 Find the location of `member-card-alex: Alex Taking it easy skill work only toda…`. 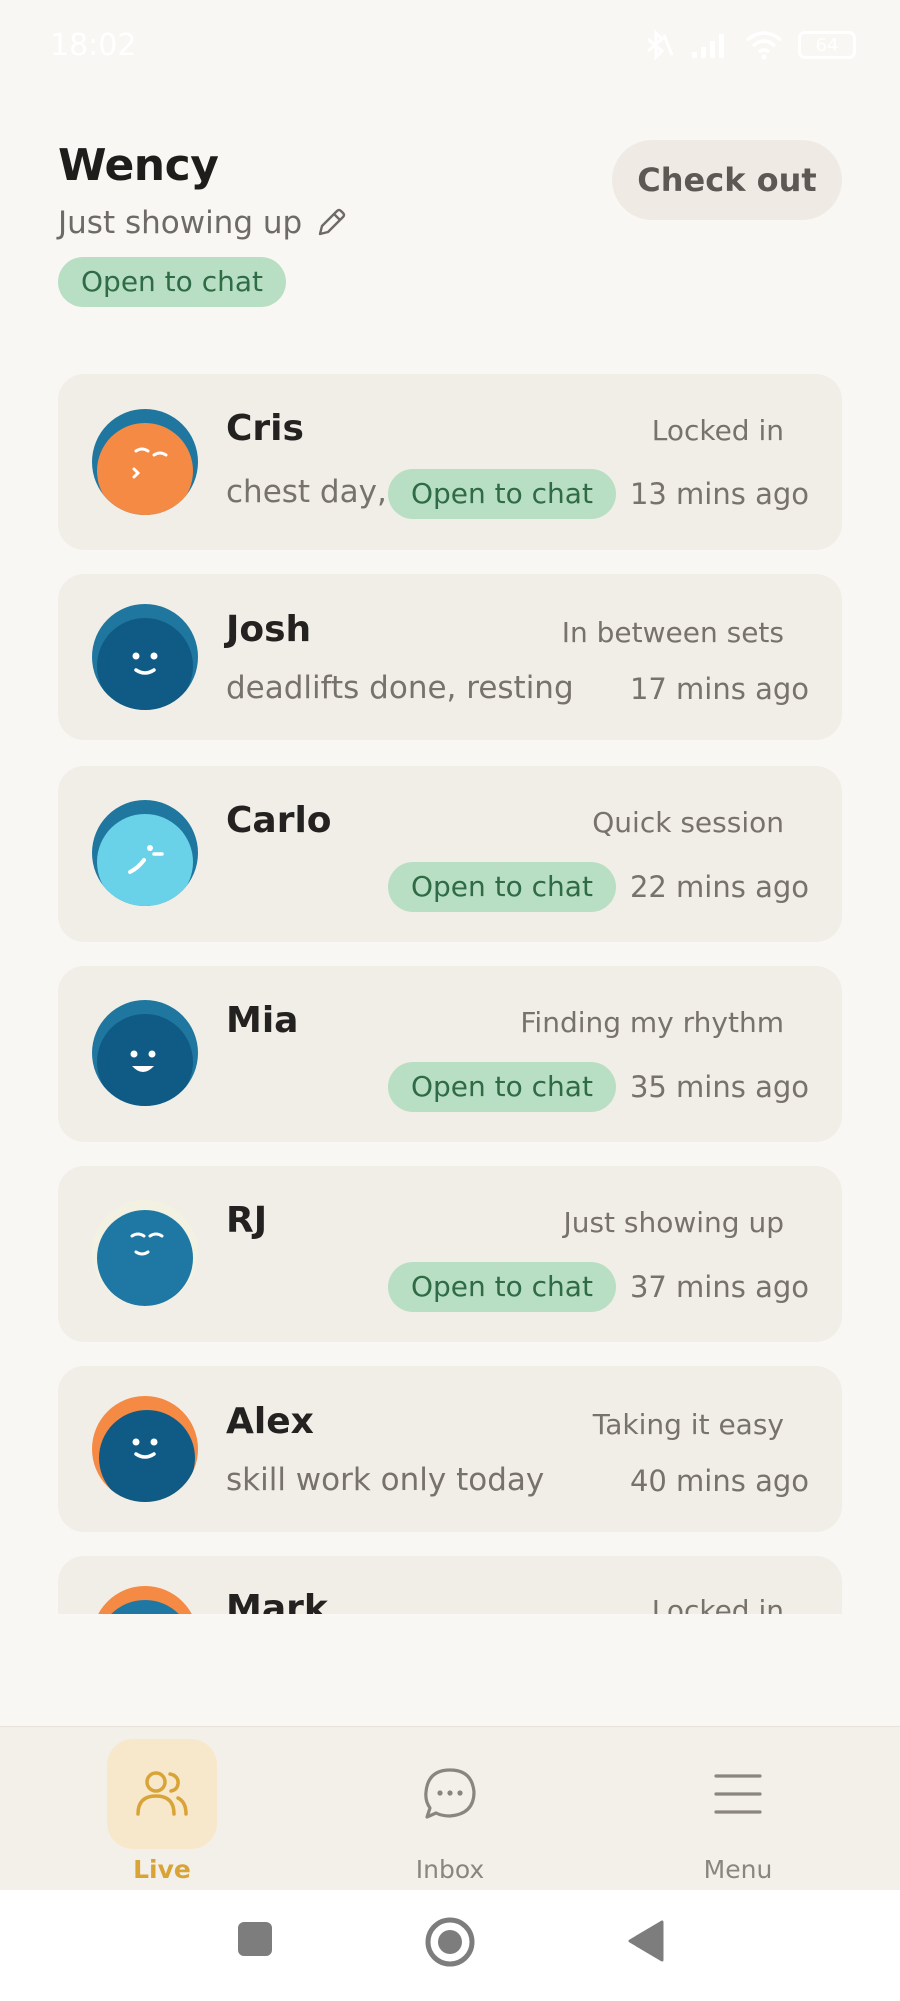

member-card-alex: Alex Taking it easy skill work only toda… is located at coordinates (450, 1449).